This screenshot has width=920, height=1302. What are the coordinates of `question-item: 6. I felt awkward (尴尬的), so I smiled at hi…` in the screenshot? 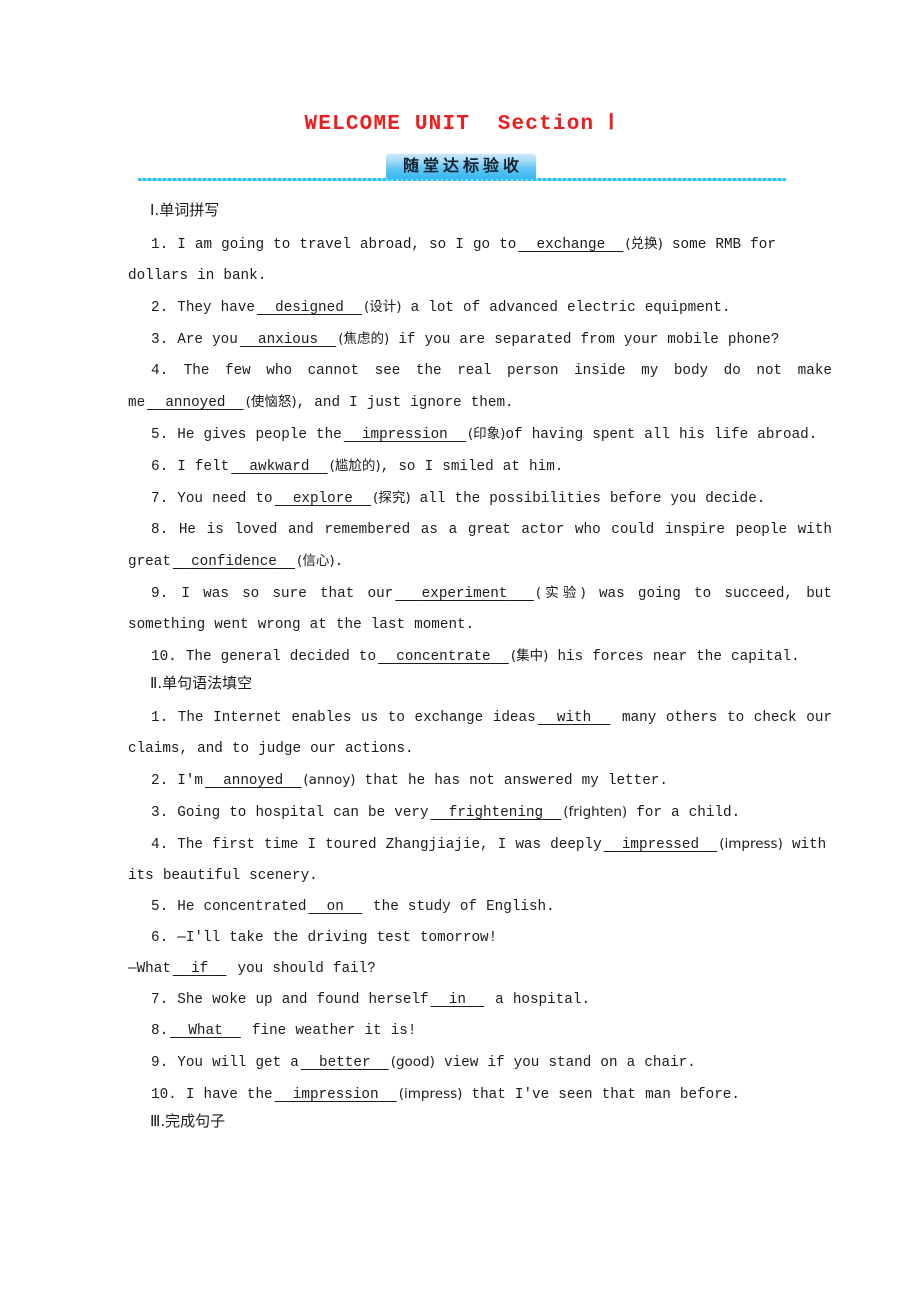 It's located at (480, 467).